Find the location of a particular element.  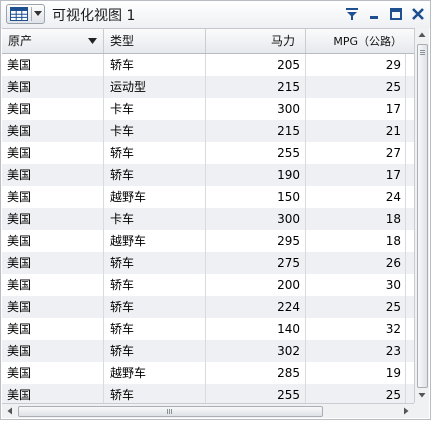

title-bar: 可视化视图 1 is located at coordinates (215, 14).